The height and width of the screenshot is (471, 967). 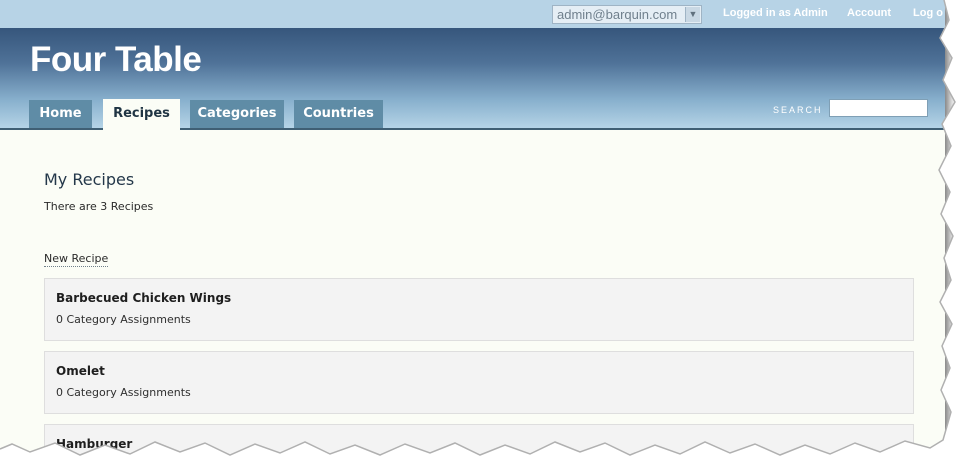 What do you see at coordinates (869, 13) in the screenshot?
I see `account-link: Account` at bounding box center [869, 13].